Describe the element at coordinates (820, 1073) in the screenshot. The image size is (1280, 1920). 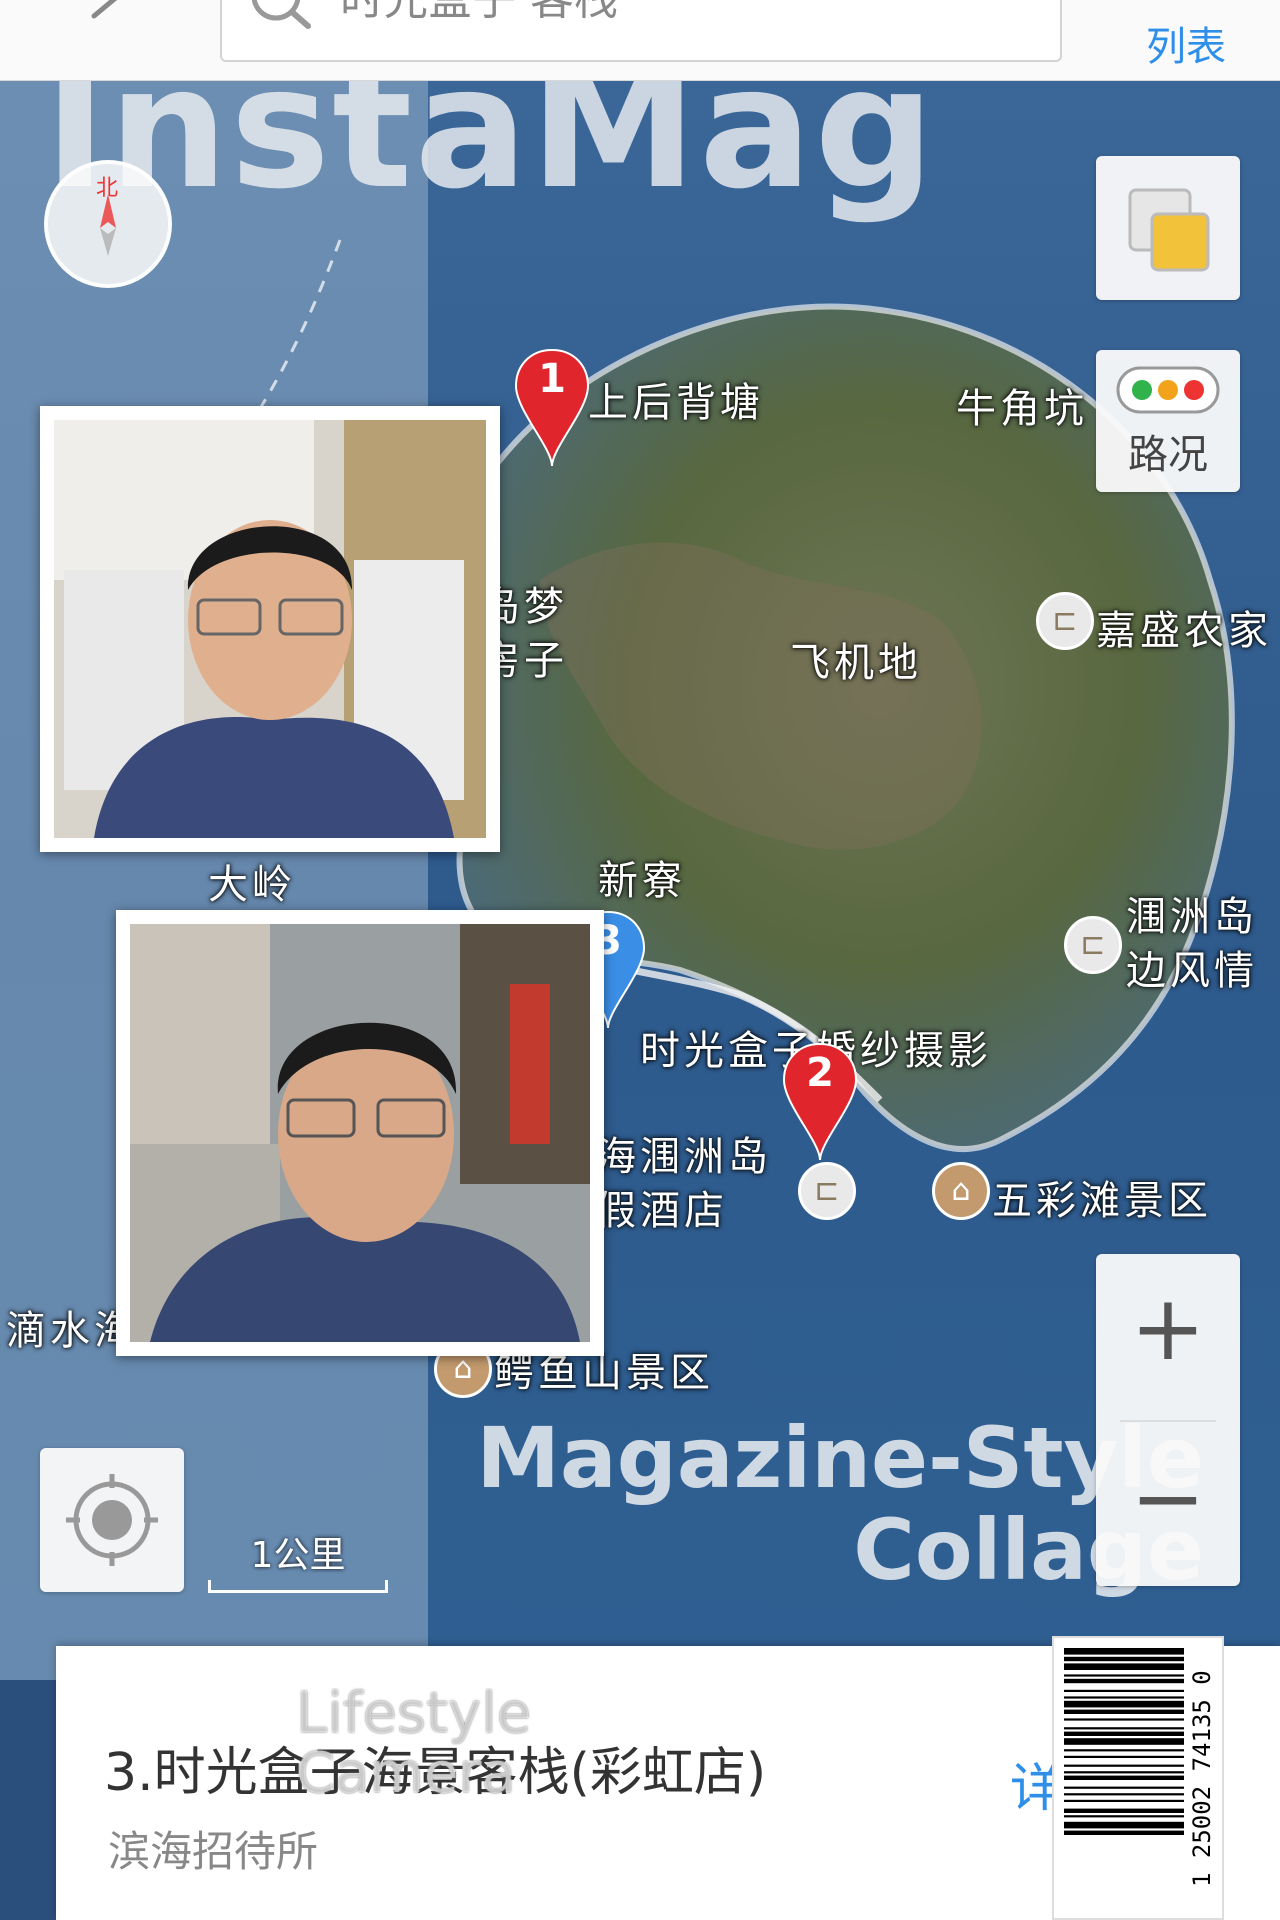
I see `pin-number: 2` at that location.